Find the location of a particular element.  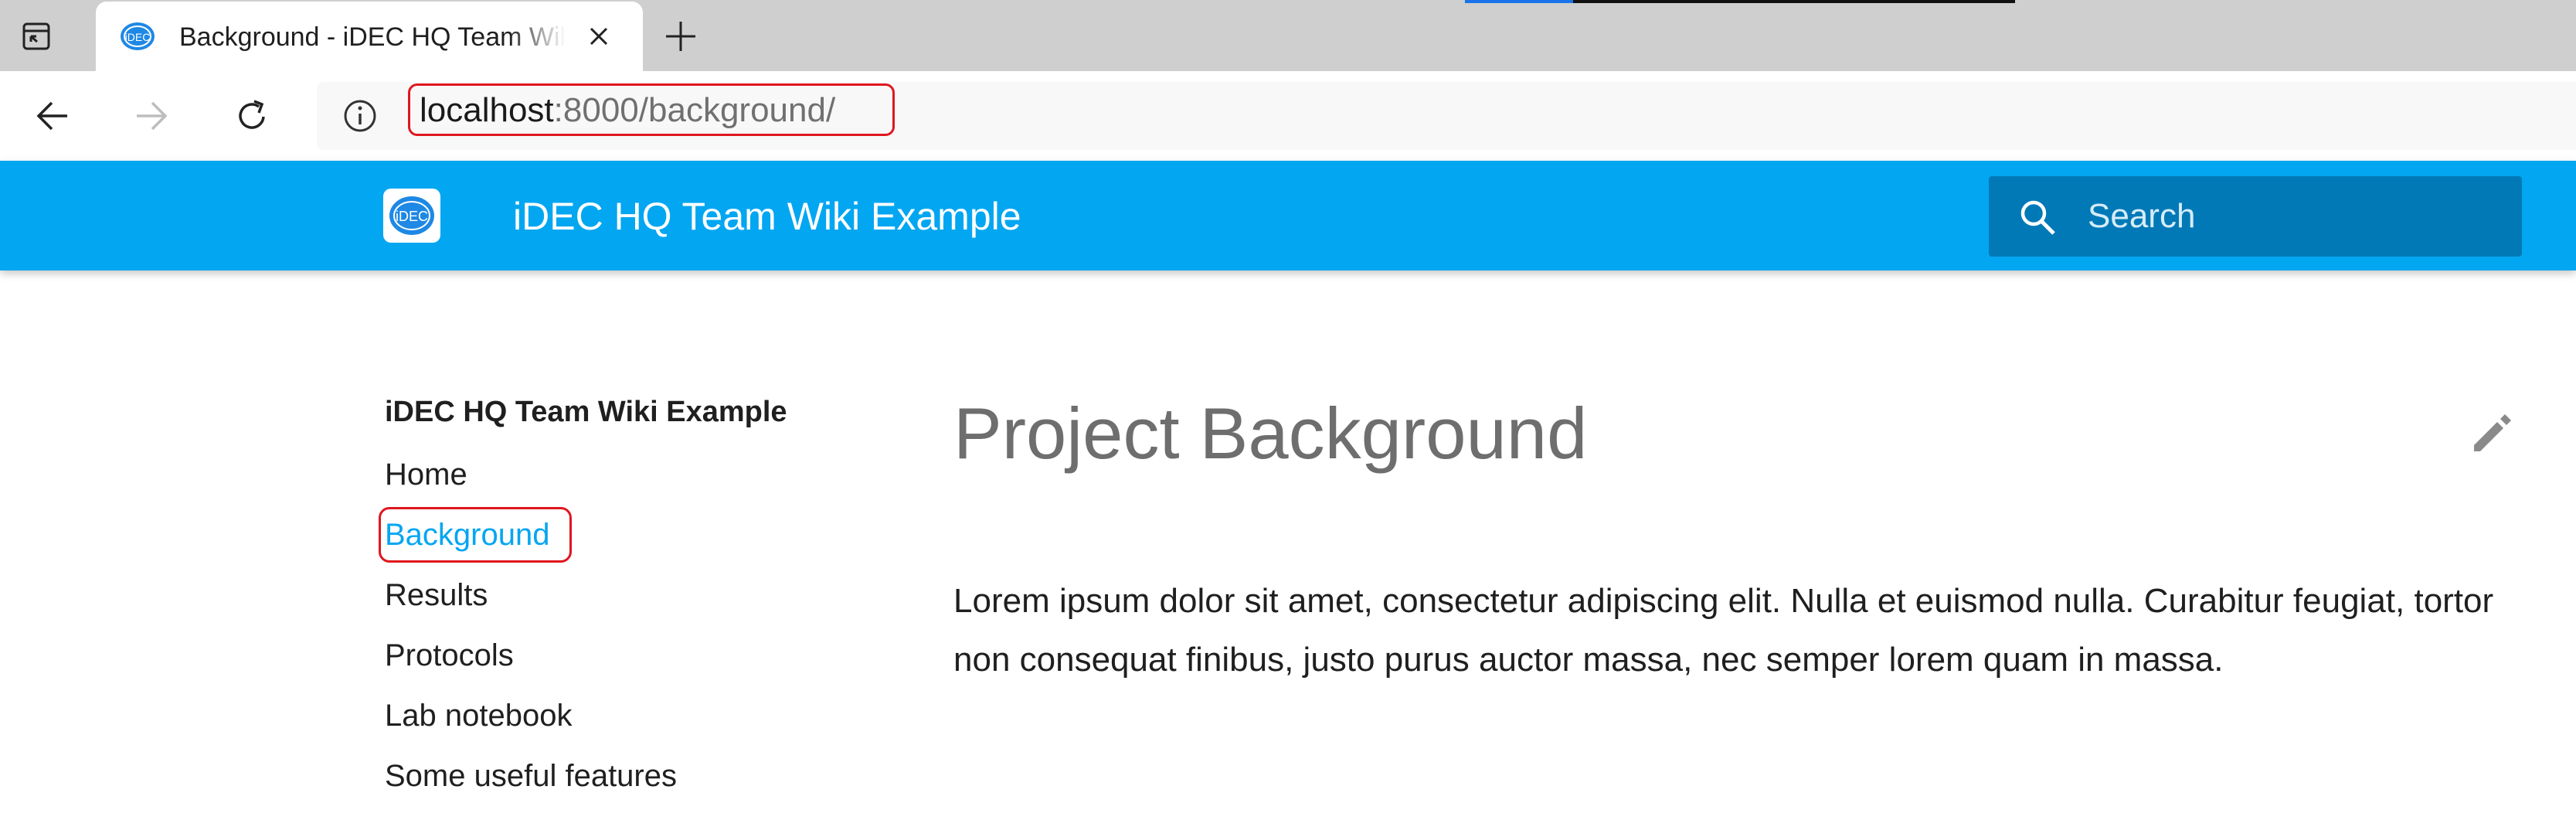

site-header: iDEC iDEC HQ Team Wiki Example is located at coordinates (1288, 216).